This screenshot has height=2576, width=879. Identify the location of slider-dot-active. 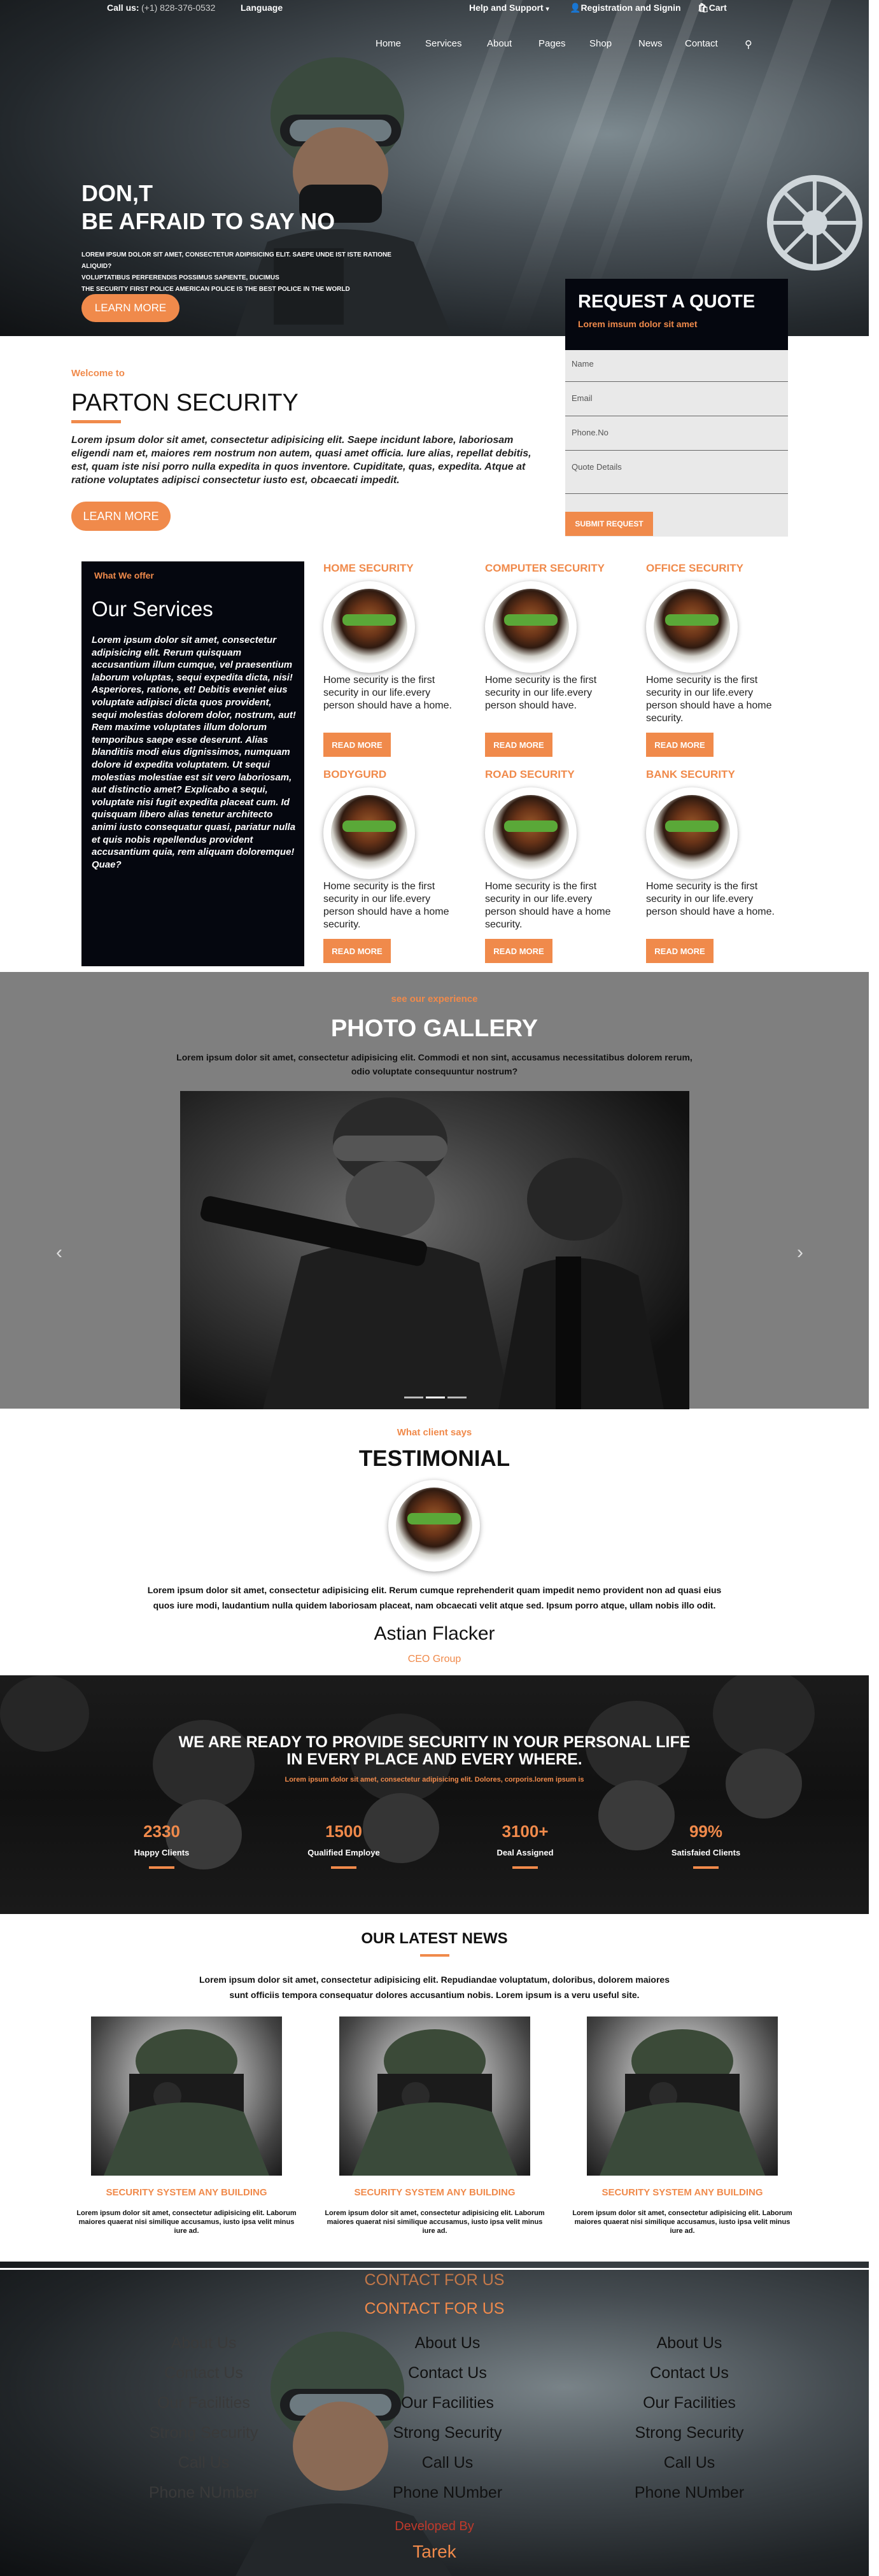
(435, 1398).